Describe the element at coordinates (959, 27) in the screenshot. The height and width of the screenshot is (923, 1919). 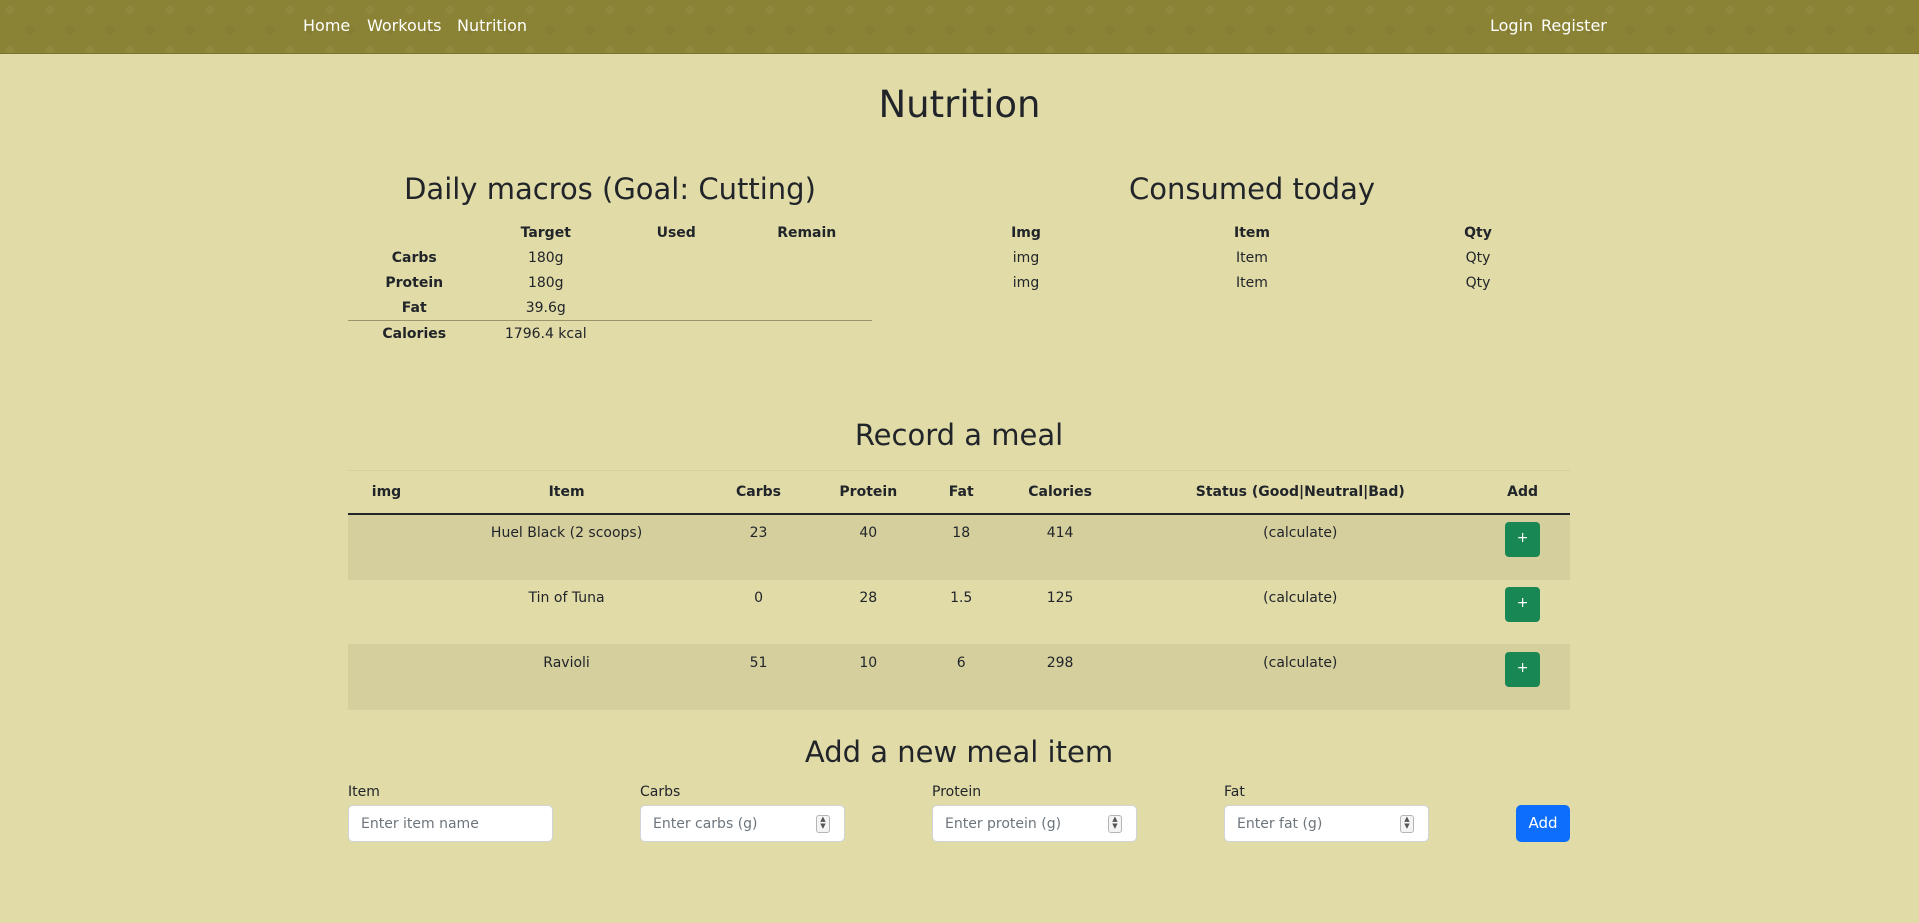
I see `top-navbar: Home Workouts Nutrition Login Register` at that location.